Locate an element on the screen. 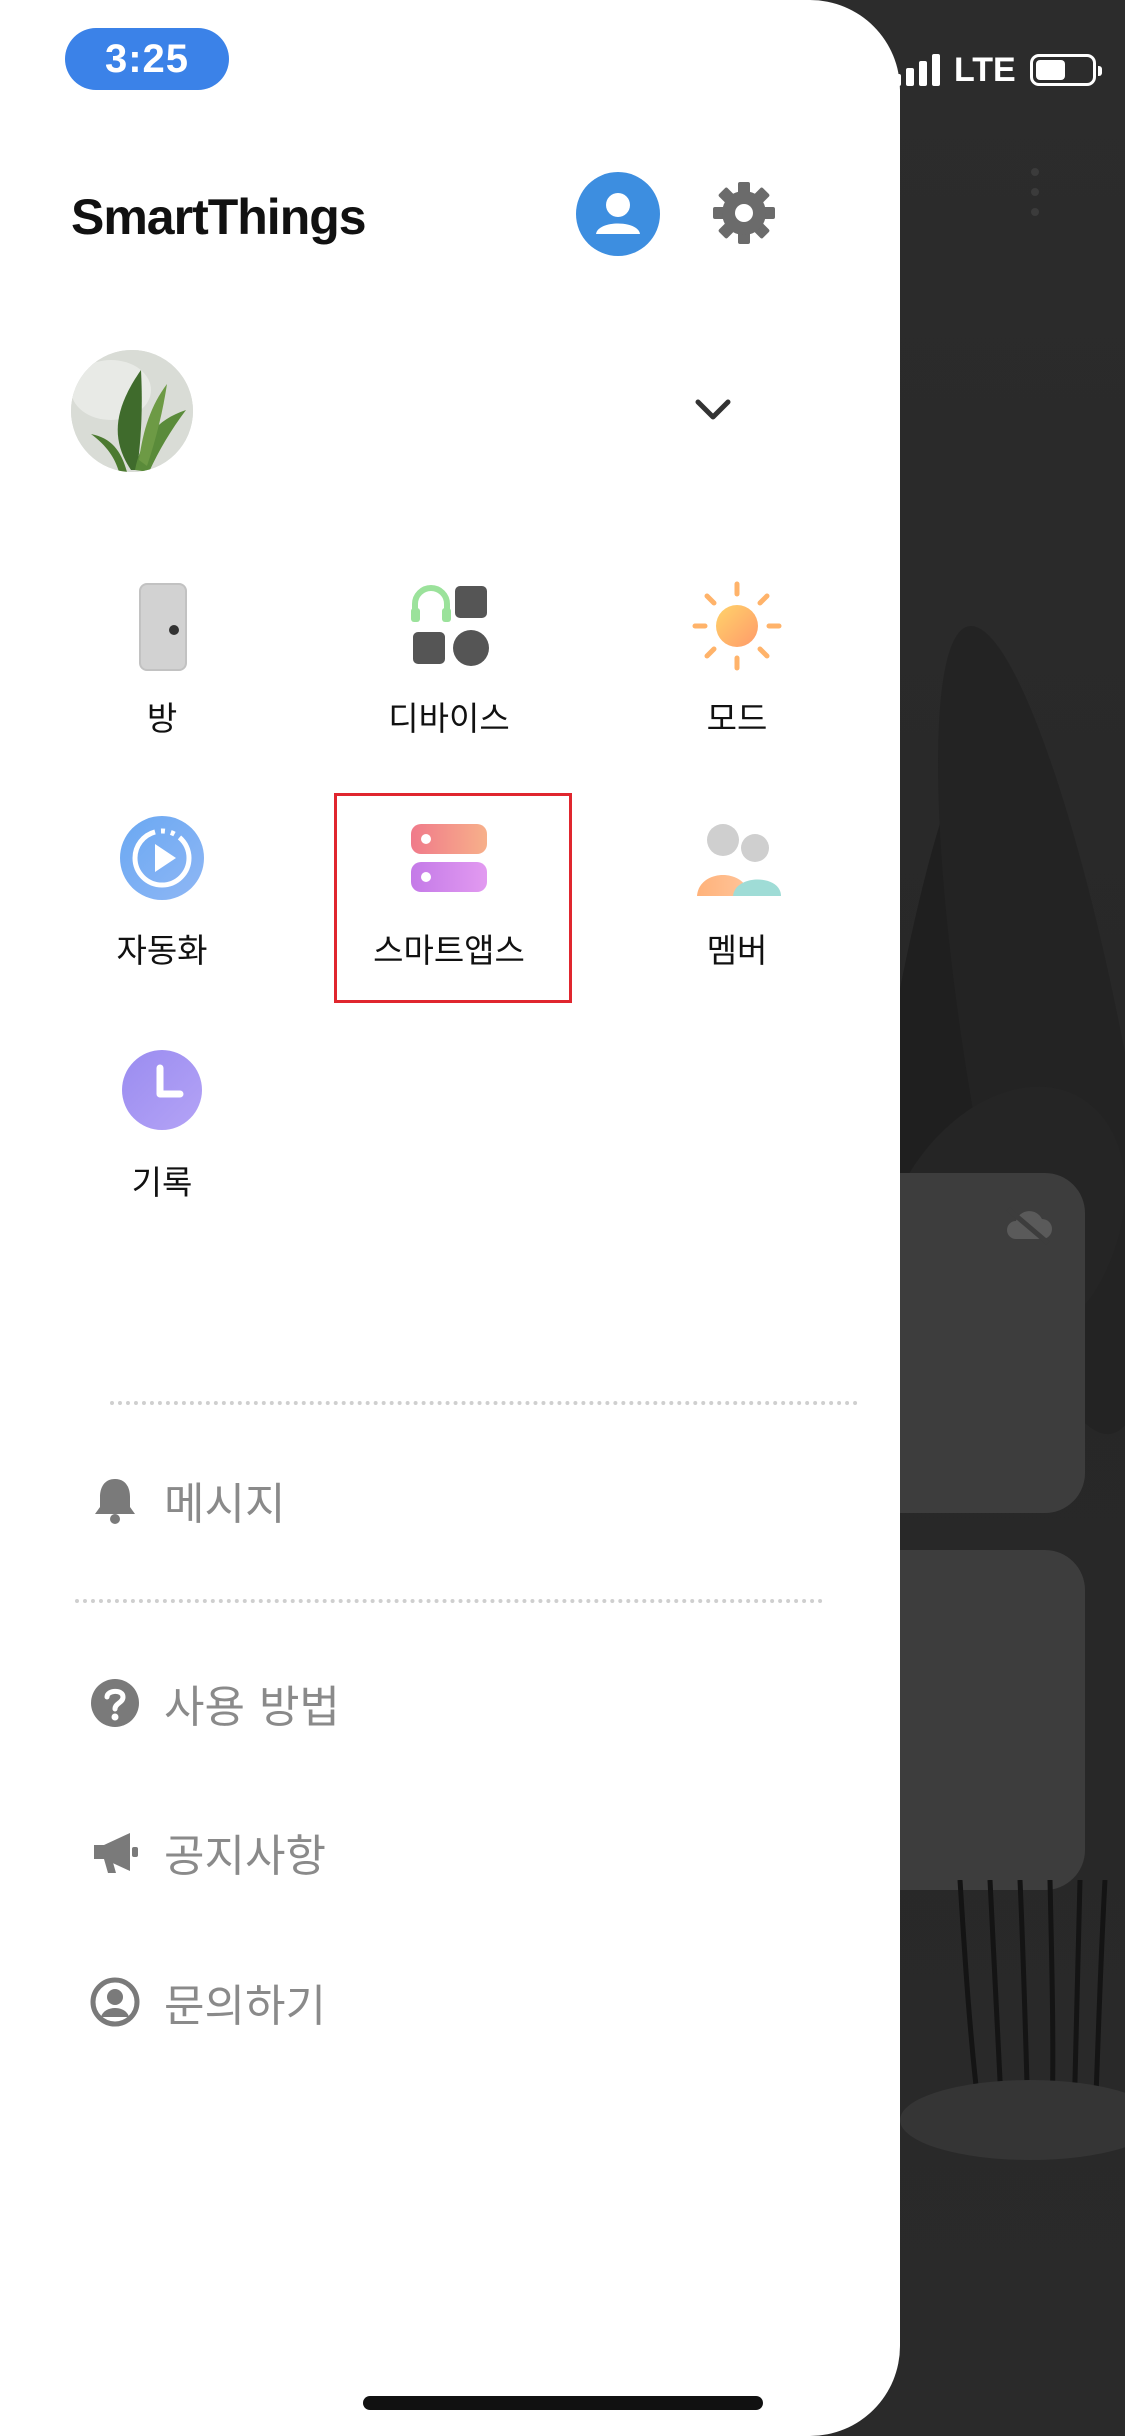 The image size is (1125, 2436). shortcut-rooms: 방 is located at coordinates (162, 668).